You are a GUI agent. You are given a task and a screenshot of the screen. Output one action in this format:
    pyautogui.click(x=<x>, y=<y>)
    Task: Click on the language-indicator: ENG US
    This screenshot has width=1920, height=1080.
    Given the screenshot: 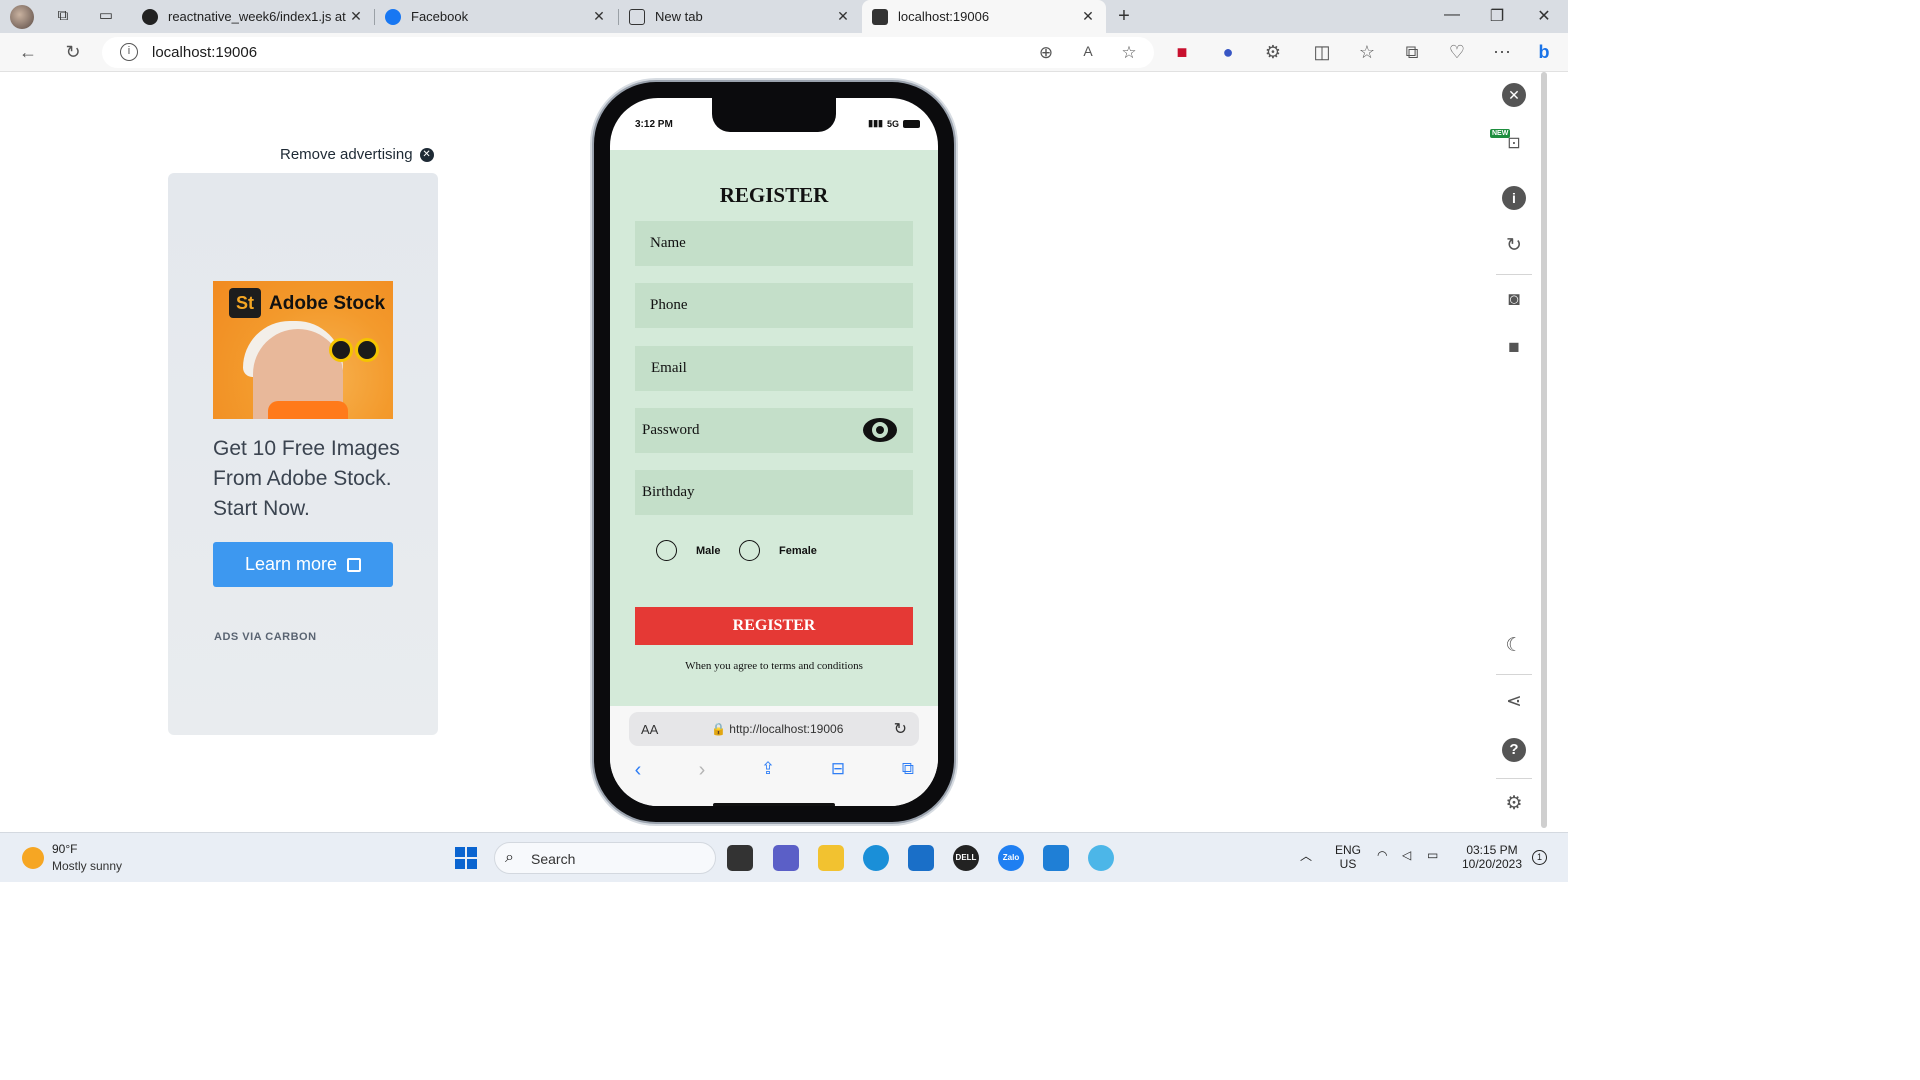 What is the action you would take?
    pyautogui.click(x=1348, y=857)
    